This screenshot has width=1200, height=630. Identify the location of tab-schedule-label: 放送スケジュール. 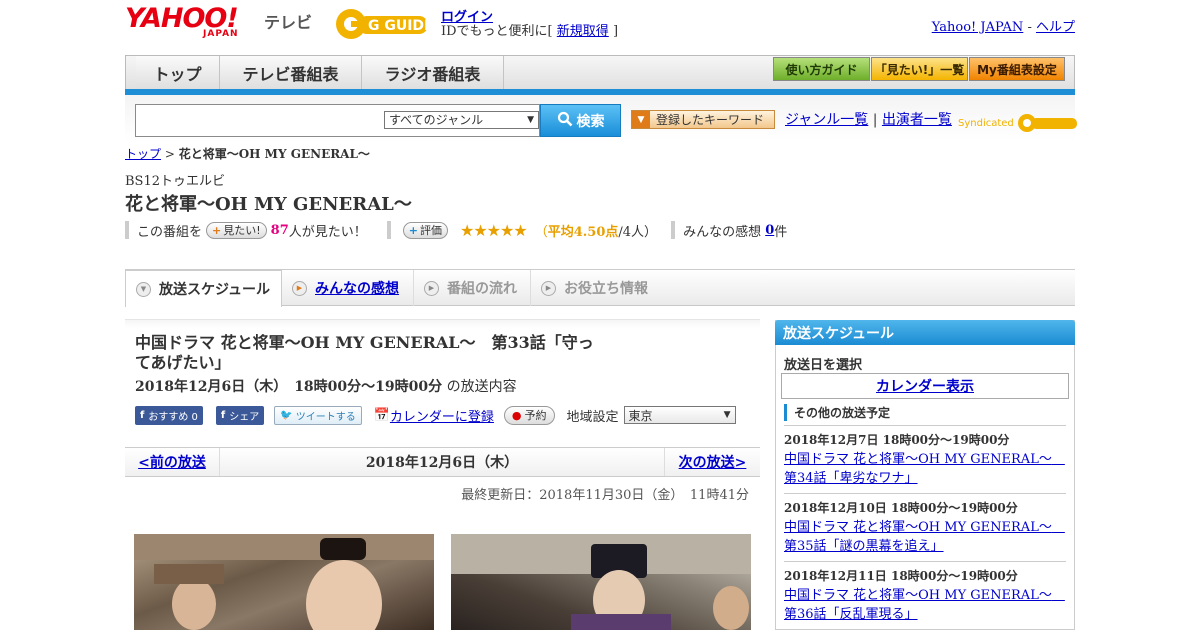
(215, 290).